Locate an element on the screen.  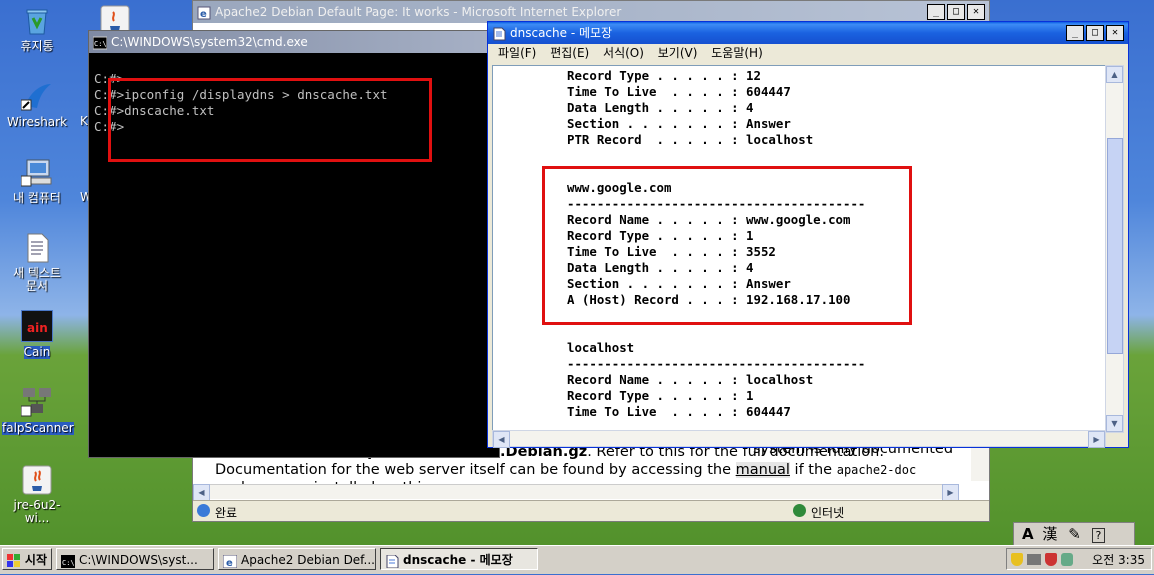
notepad-vertical-scrollbar: ▲ ▼ is located at coordinates (1114, 249).